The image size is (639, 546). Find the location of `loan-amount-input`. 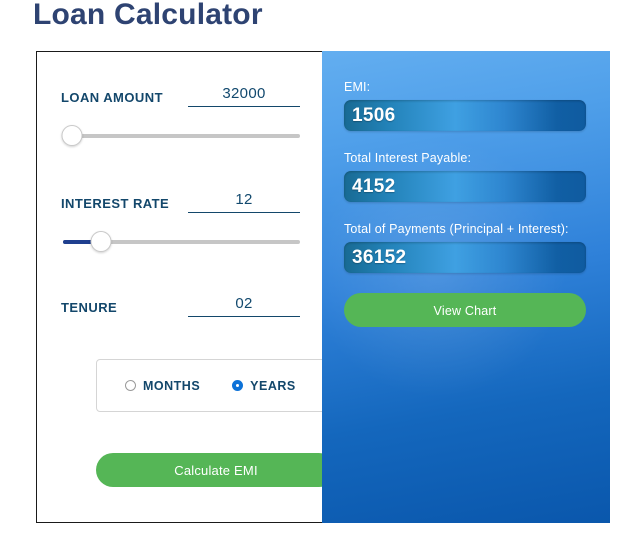

loan-amount-input is located at coordinates (244, 96).